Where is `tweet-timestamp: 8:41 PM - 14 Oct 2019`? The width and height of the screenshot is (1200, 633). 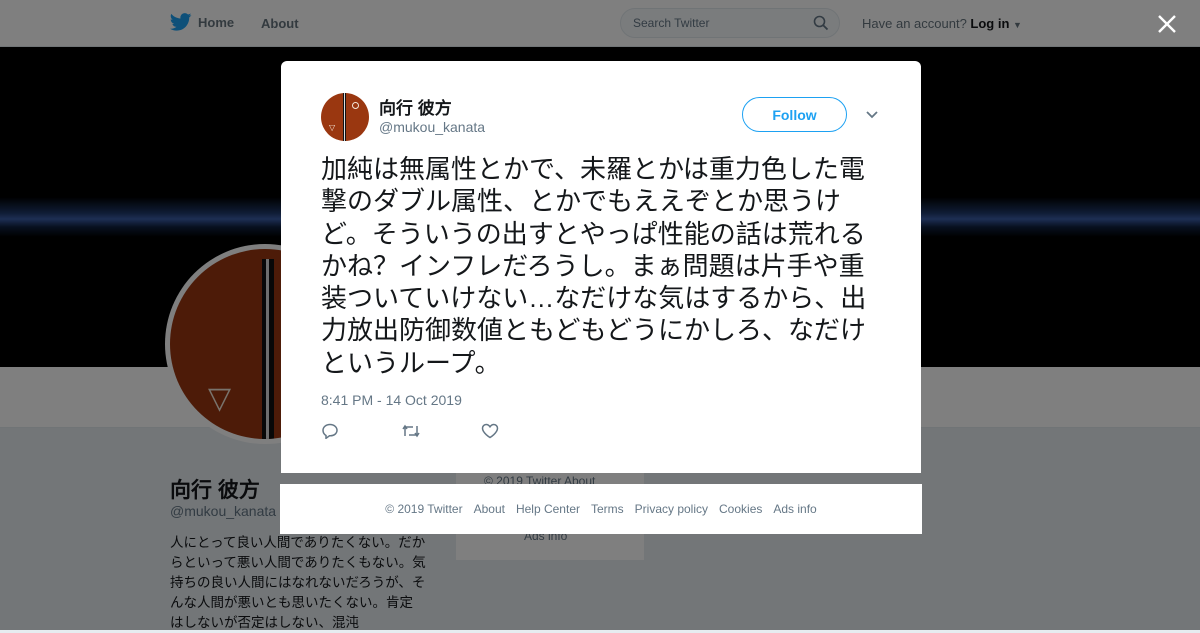 tweet-timestamp: 8:41 PM - 14 Oct 2019 is located at coordinates (391, 400).